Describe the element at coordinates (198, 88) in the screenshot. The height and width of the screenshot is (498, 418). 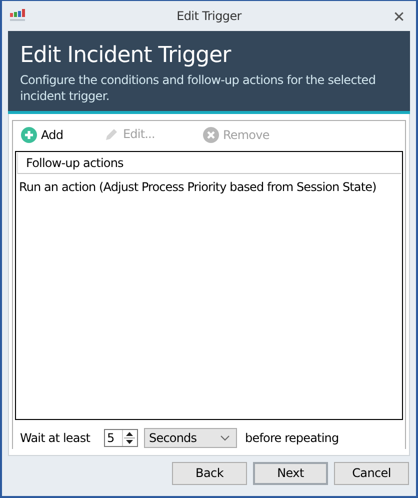
I see `header-subtitle: Configure the conditions and follow-up actions for the selected incident trigger.` at that location.